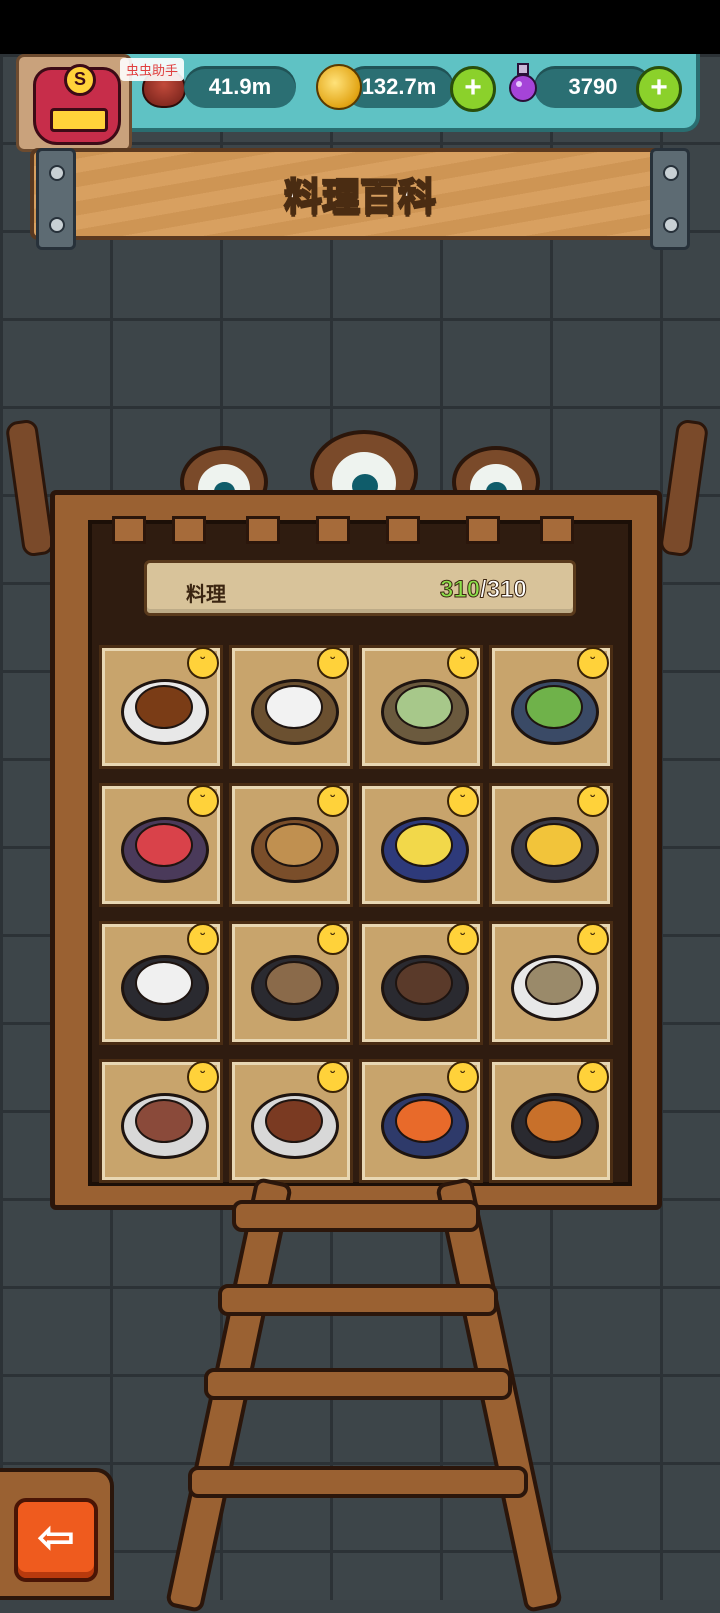 The image size is (720, 1613). Describe the element at coordinates (206, 595) in the screenshot. I see `progress-label: 料理` at that location.